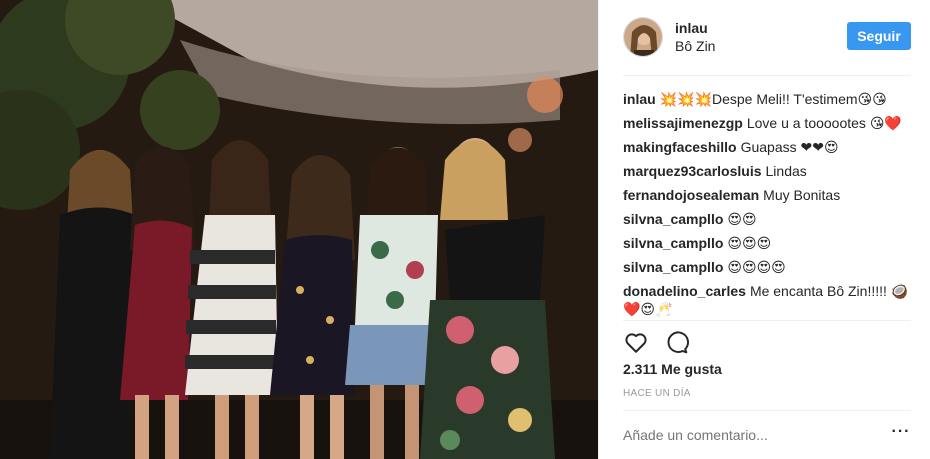  Describe the element at coordinates (742, 219) in the screenshot. I see `comment-text: 😍😍` at that location.